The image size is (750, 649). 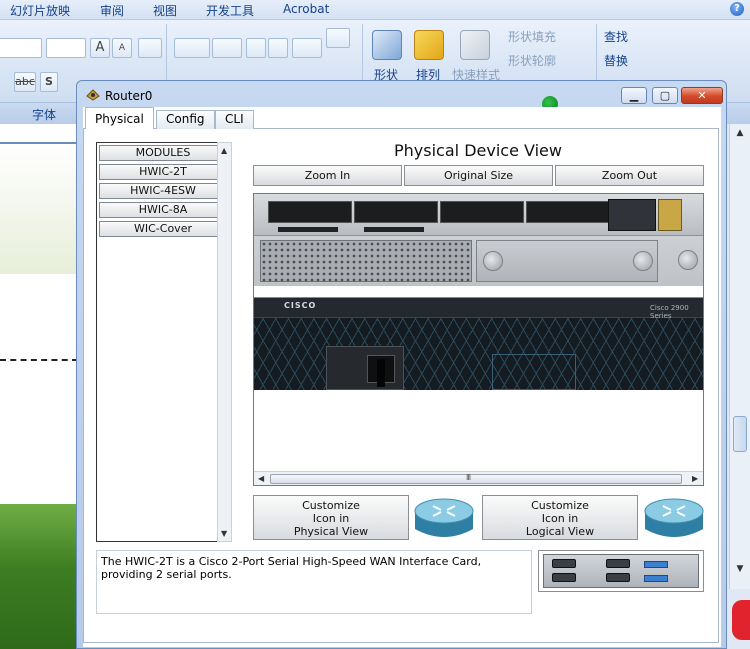 What do you see at coordinates (632, 215) in the screenshot?
I see `ethernet-ports` at bounding box center [632, 215].